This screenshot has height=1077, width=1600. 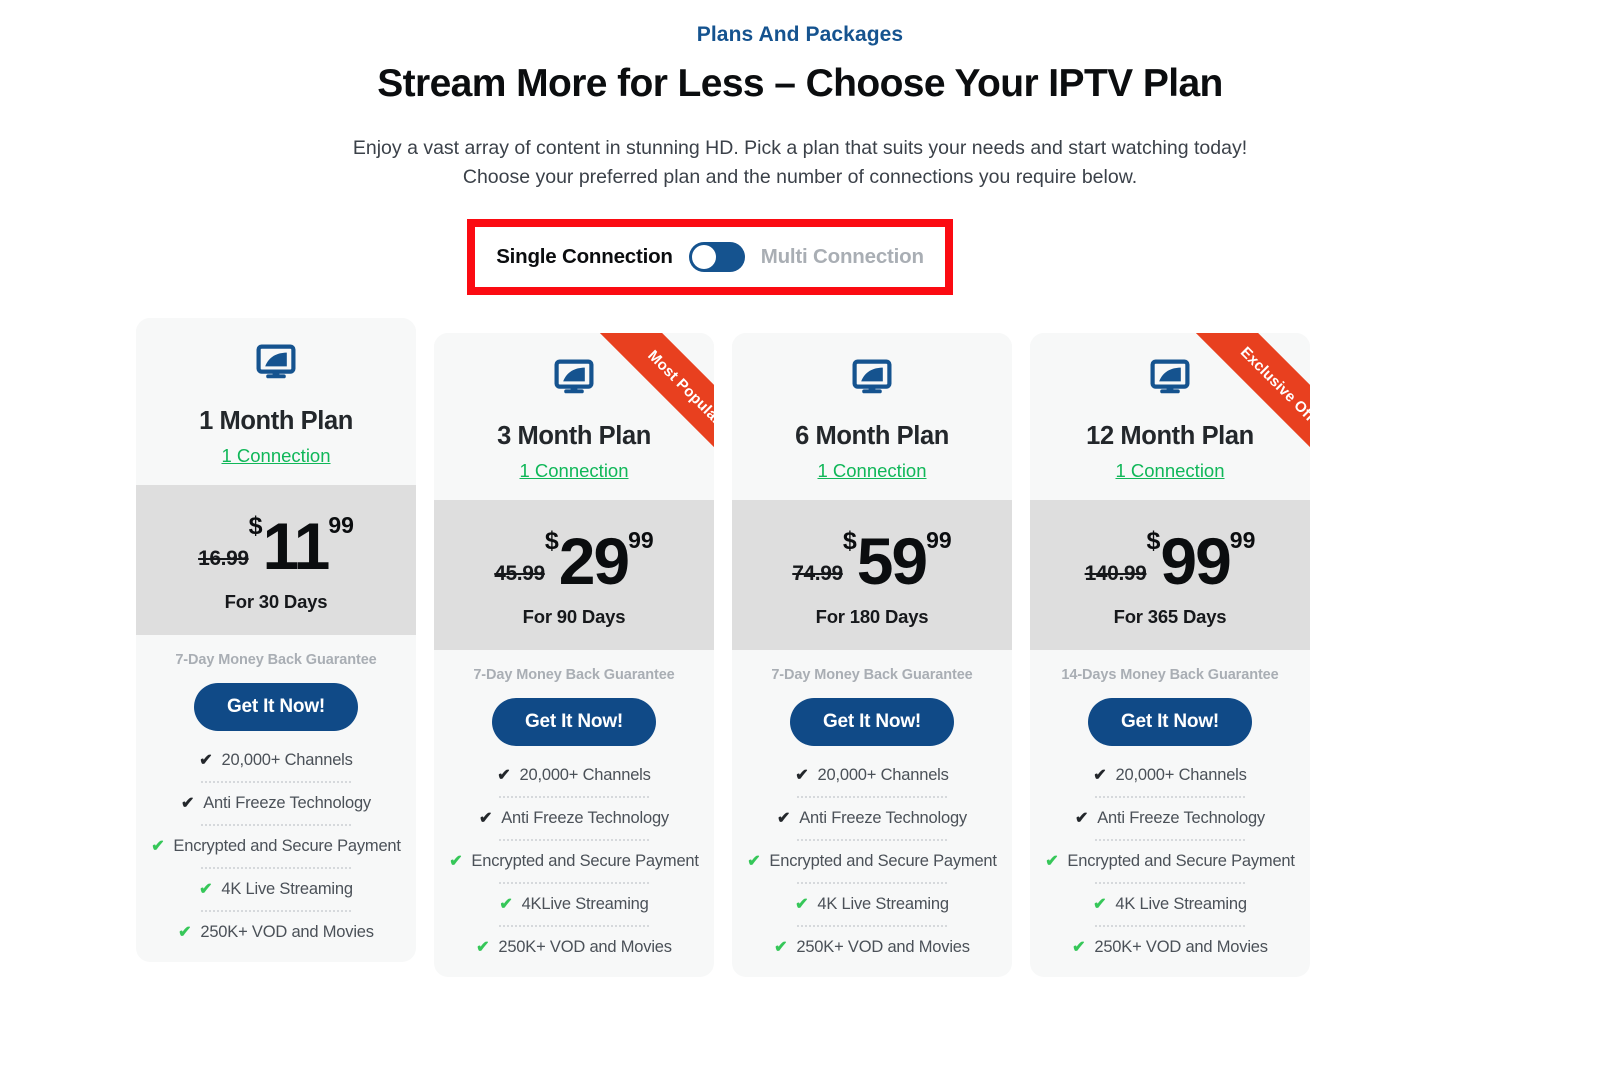 What do you see at coordinates (574, 436) in the screenshot?
I see `plan-name: 3 Month Plan` at bounding box center [574, 436].